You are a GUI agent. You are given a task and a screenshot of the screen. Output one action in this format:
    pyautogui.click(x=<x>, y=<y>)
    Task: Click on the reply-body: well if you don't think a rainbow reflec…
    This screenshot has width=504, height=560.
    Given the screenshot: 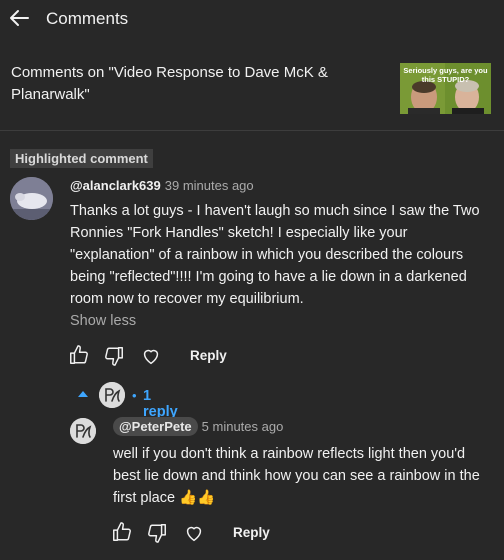 What is the action you would take?
    pyautogui.click(x=296, y=476)
    